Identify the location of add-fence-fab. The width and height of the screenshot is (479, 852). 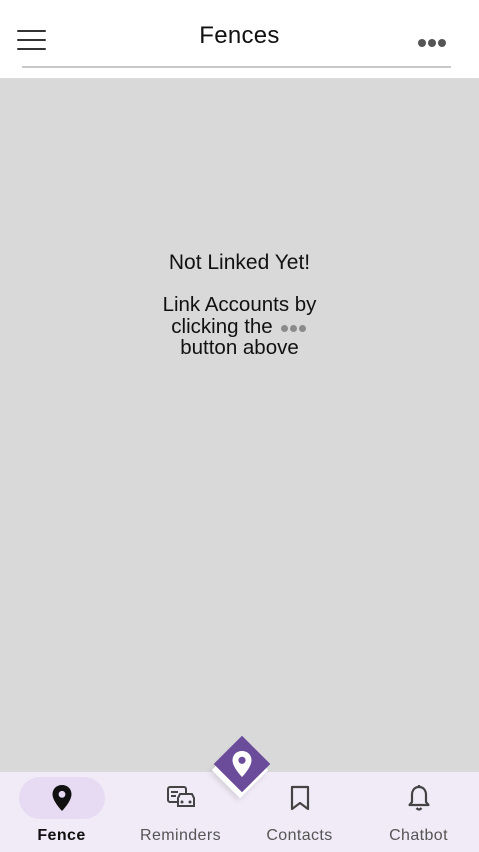
(241, 767).